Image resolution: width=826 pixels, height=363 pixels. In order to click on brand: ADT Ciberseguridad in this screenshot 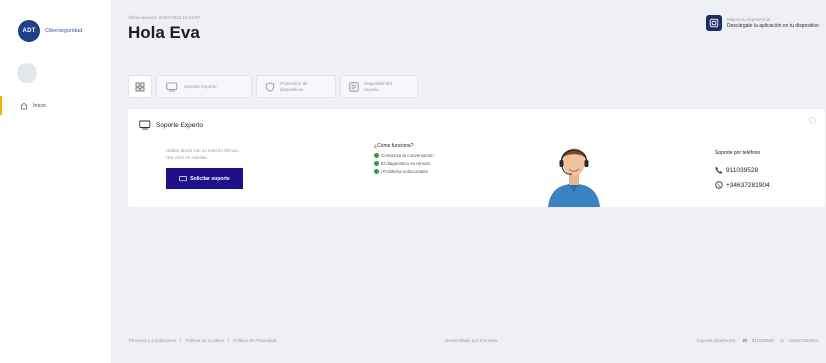, I will do `click(55, 21)`.